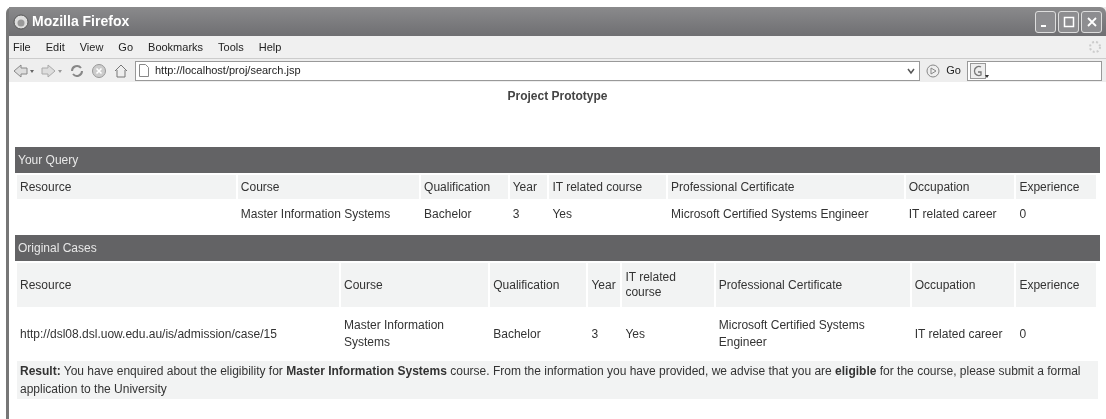  I want to click on close-icon, so click(1091, 21).